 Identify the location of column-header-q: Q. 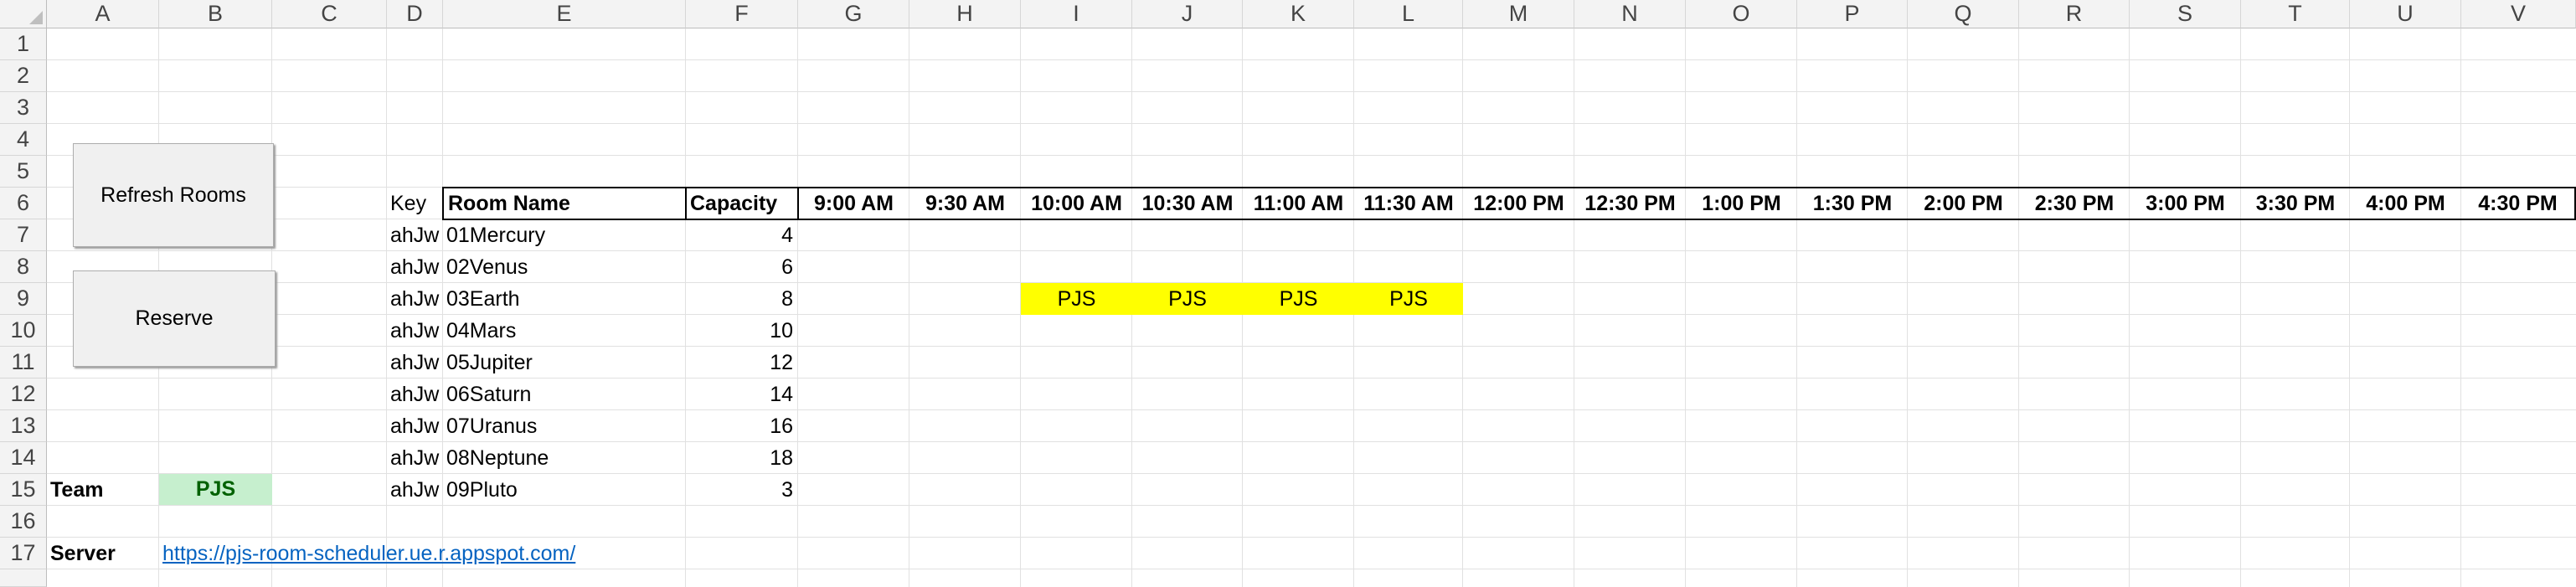
(1963, 14).